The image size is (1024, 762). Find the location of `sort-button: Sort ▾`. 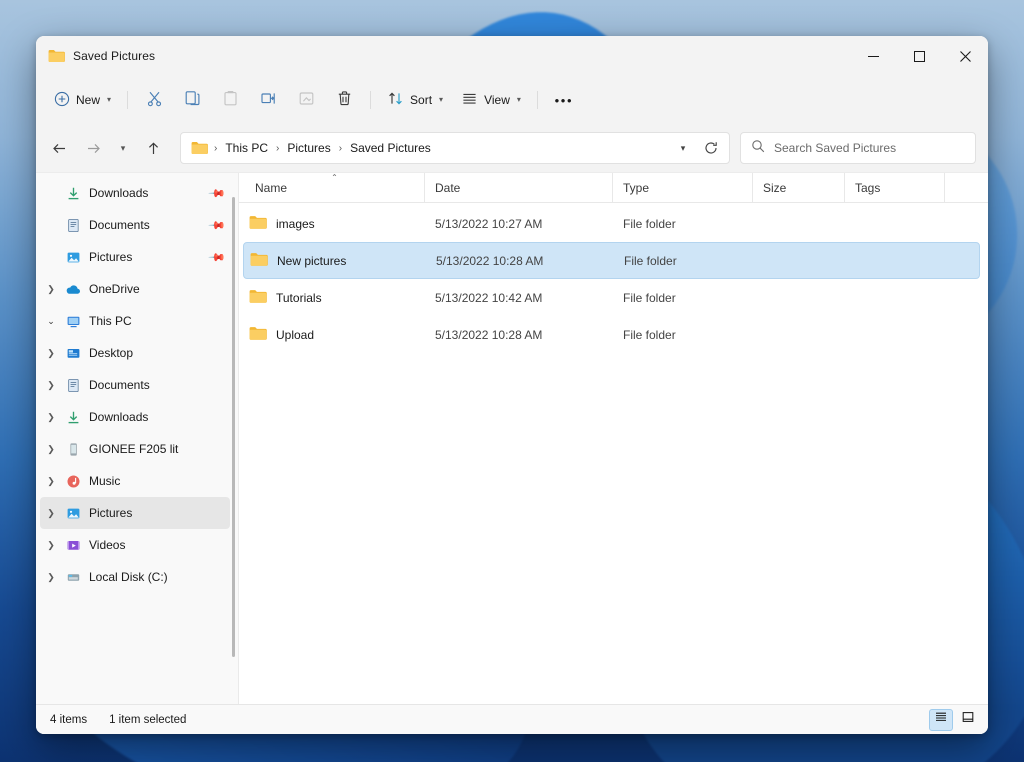

sort-button: Sort ▾ is located at coordinates (415, 100).